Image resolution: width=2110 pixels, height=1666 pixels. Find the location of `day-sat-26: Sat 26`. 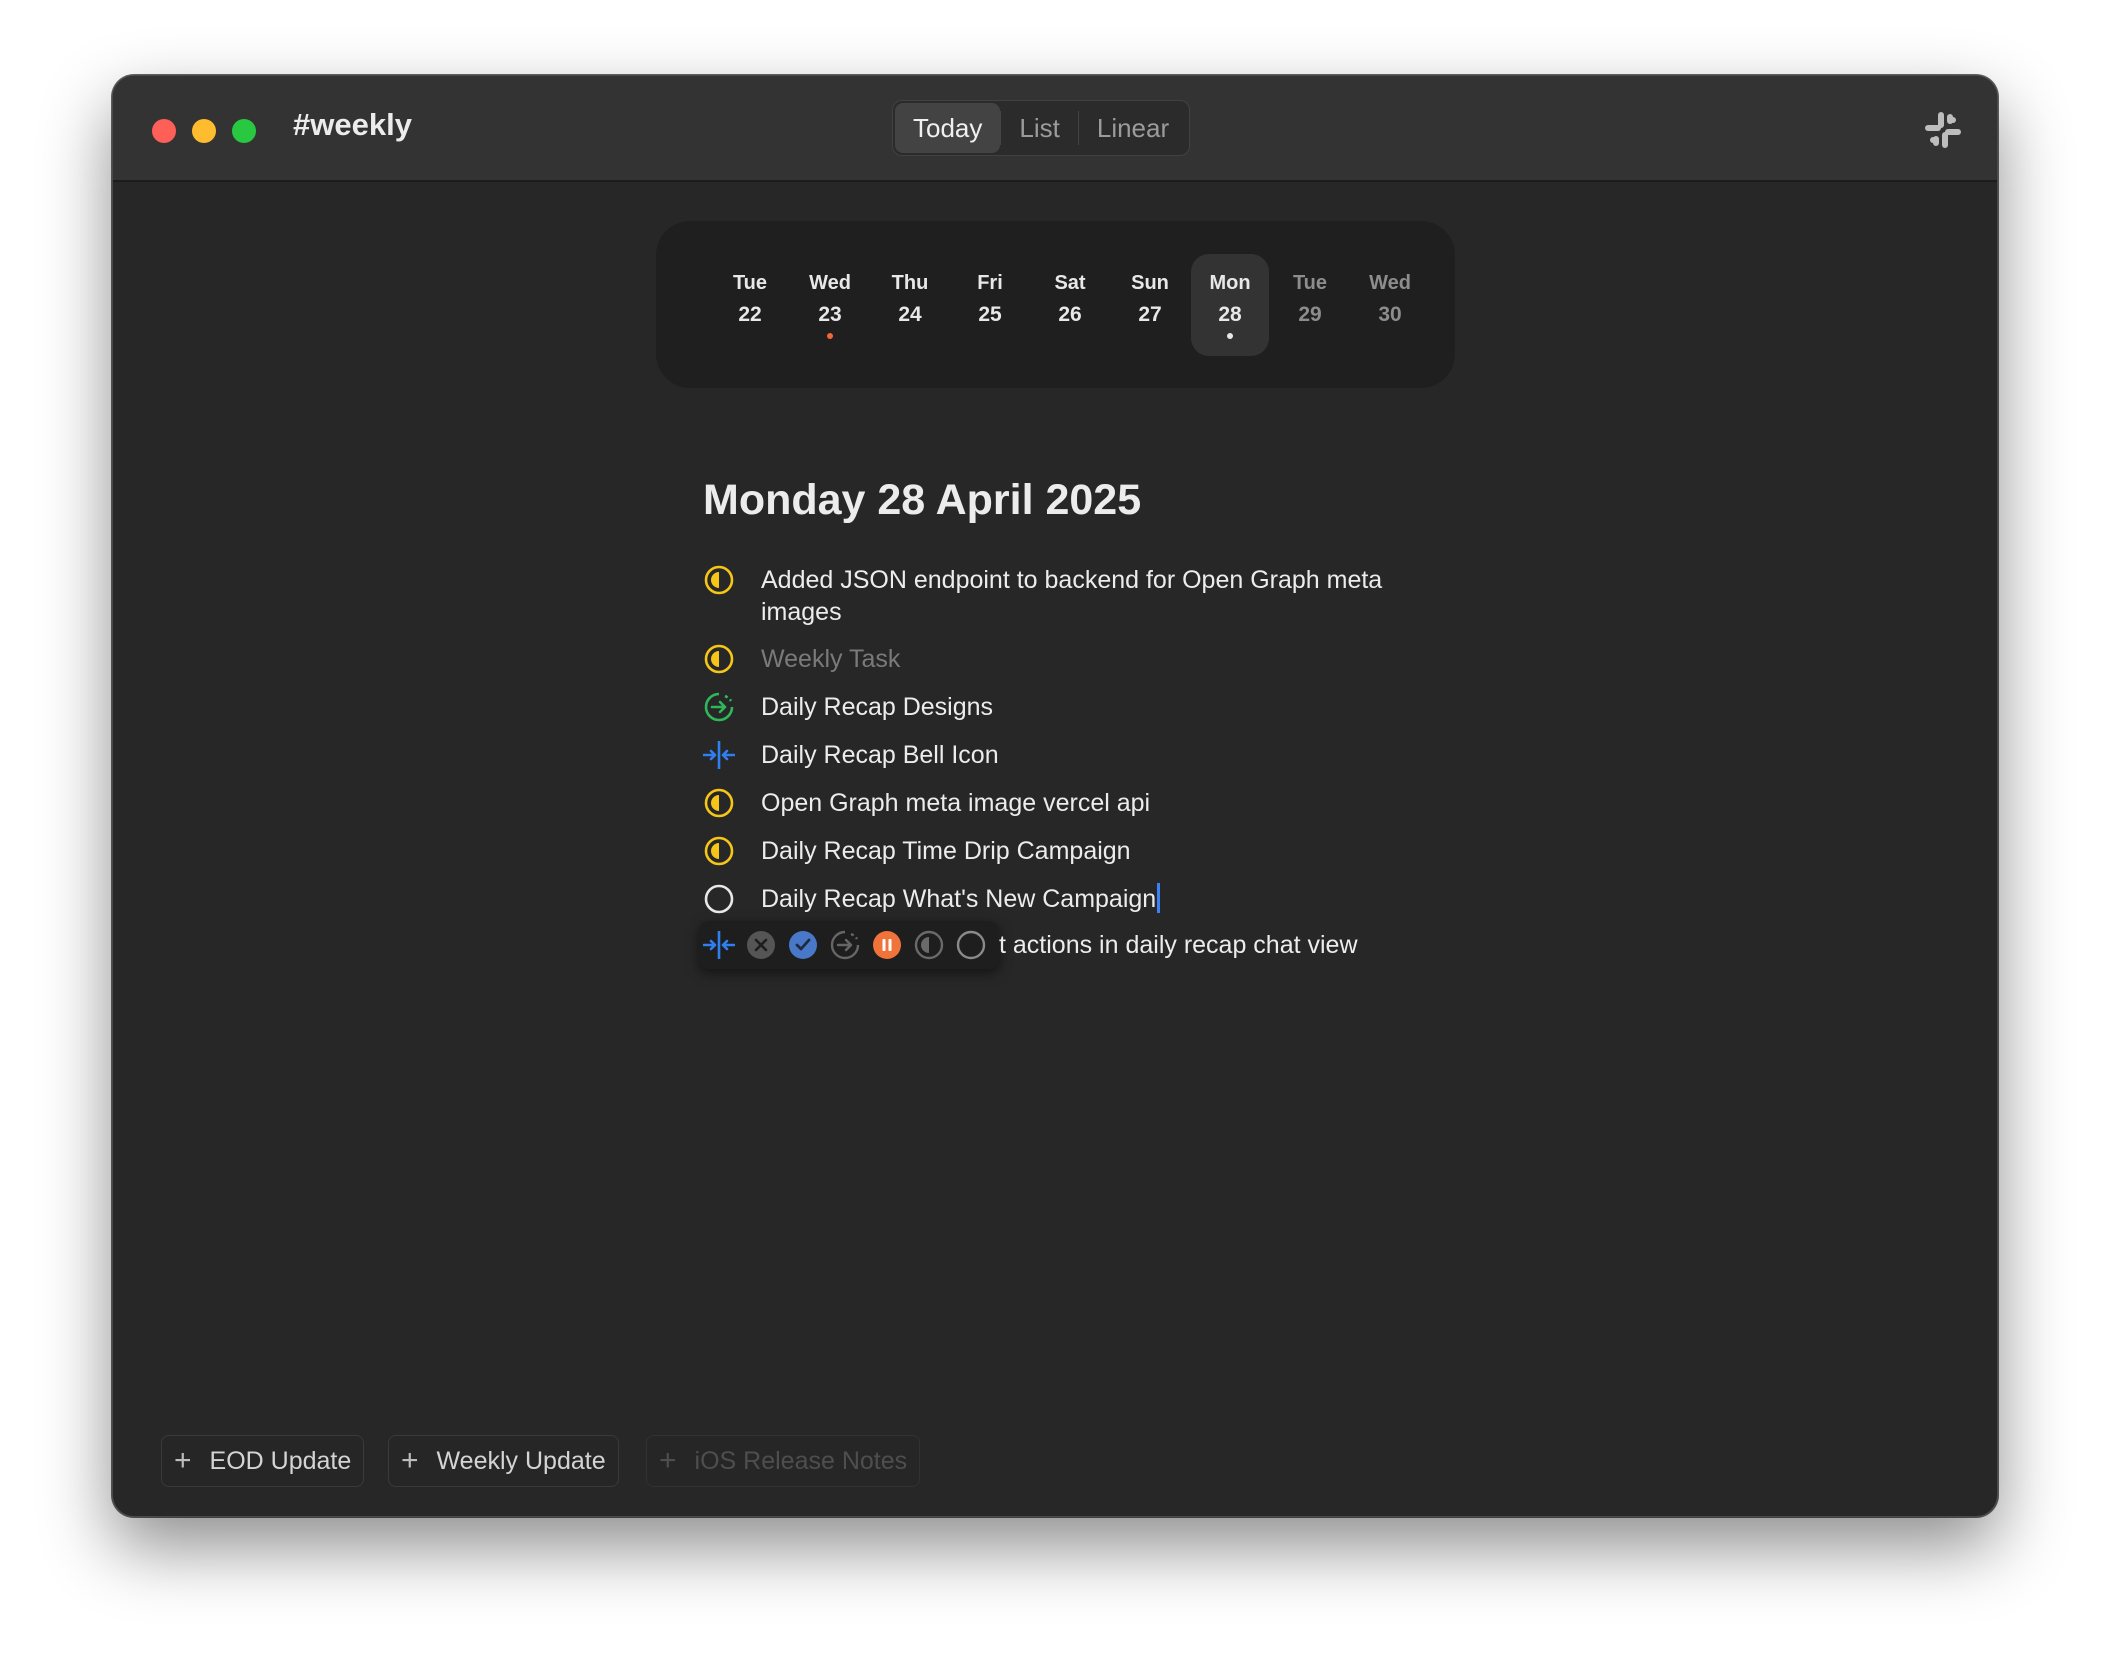

day-sat-26: Sat 26 is located at coordinates (1070, 305).